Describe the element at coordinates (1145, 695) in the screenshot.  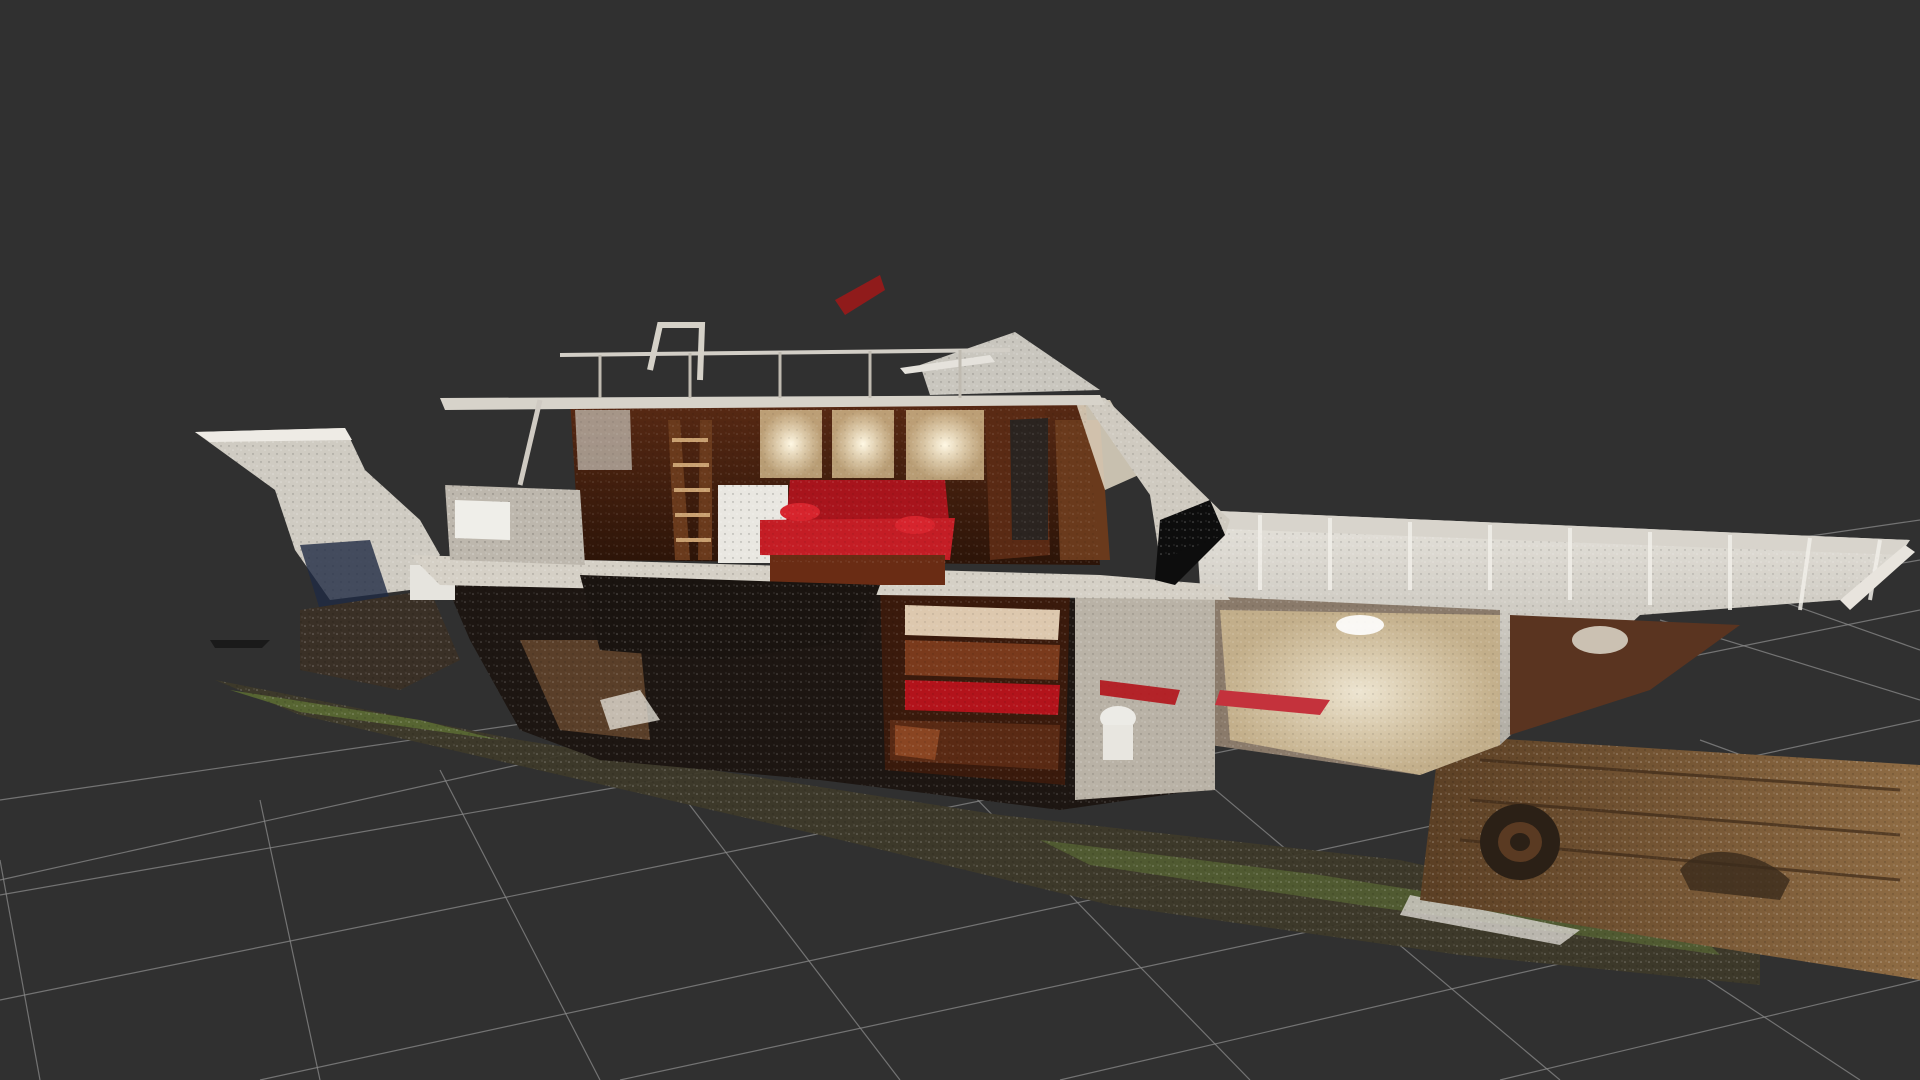
I see `head-compartment` at that location.